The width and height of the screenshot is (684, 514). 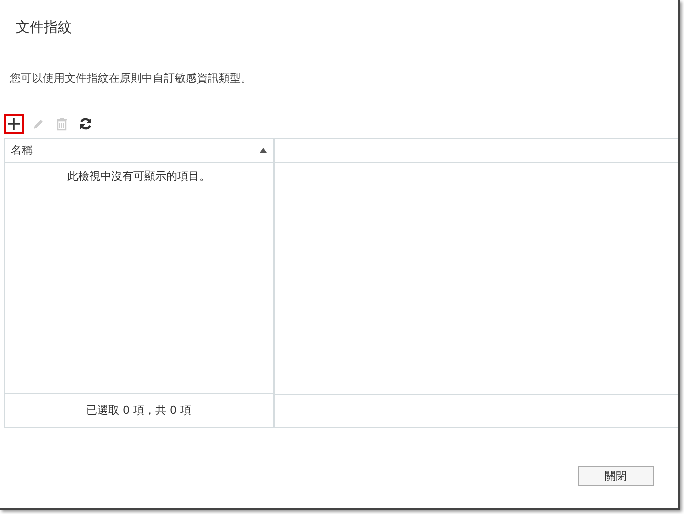 I want to click on trash-icon, so click(x=62, y=124).